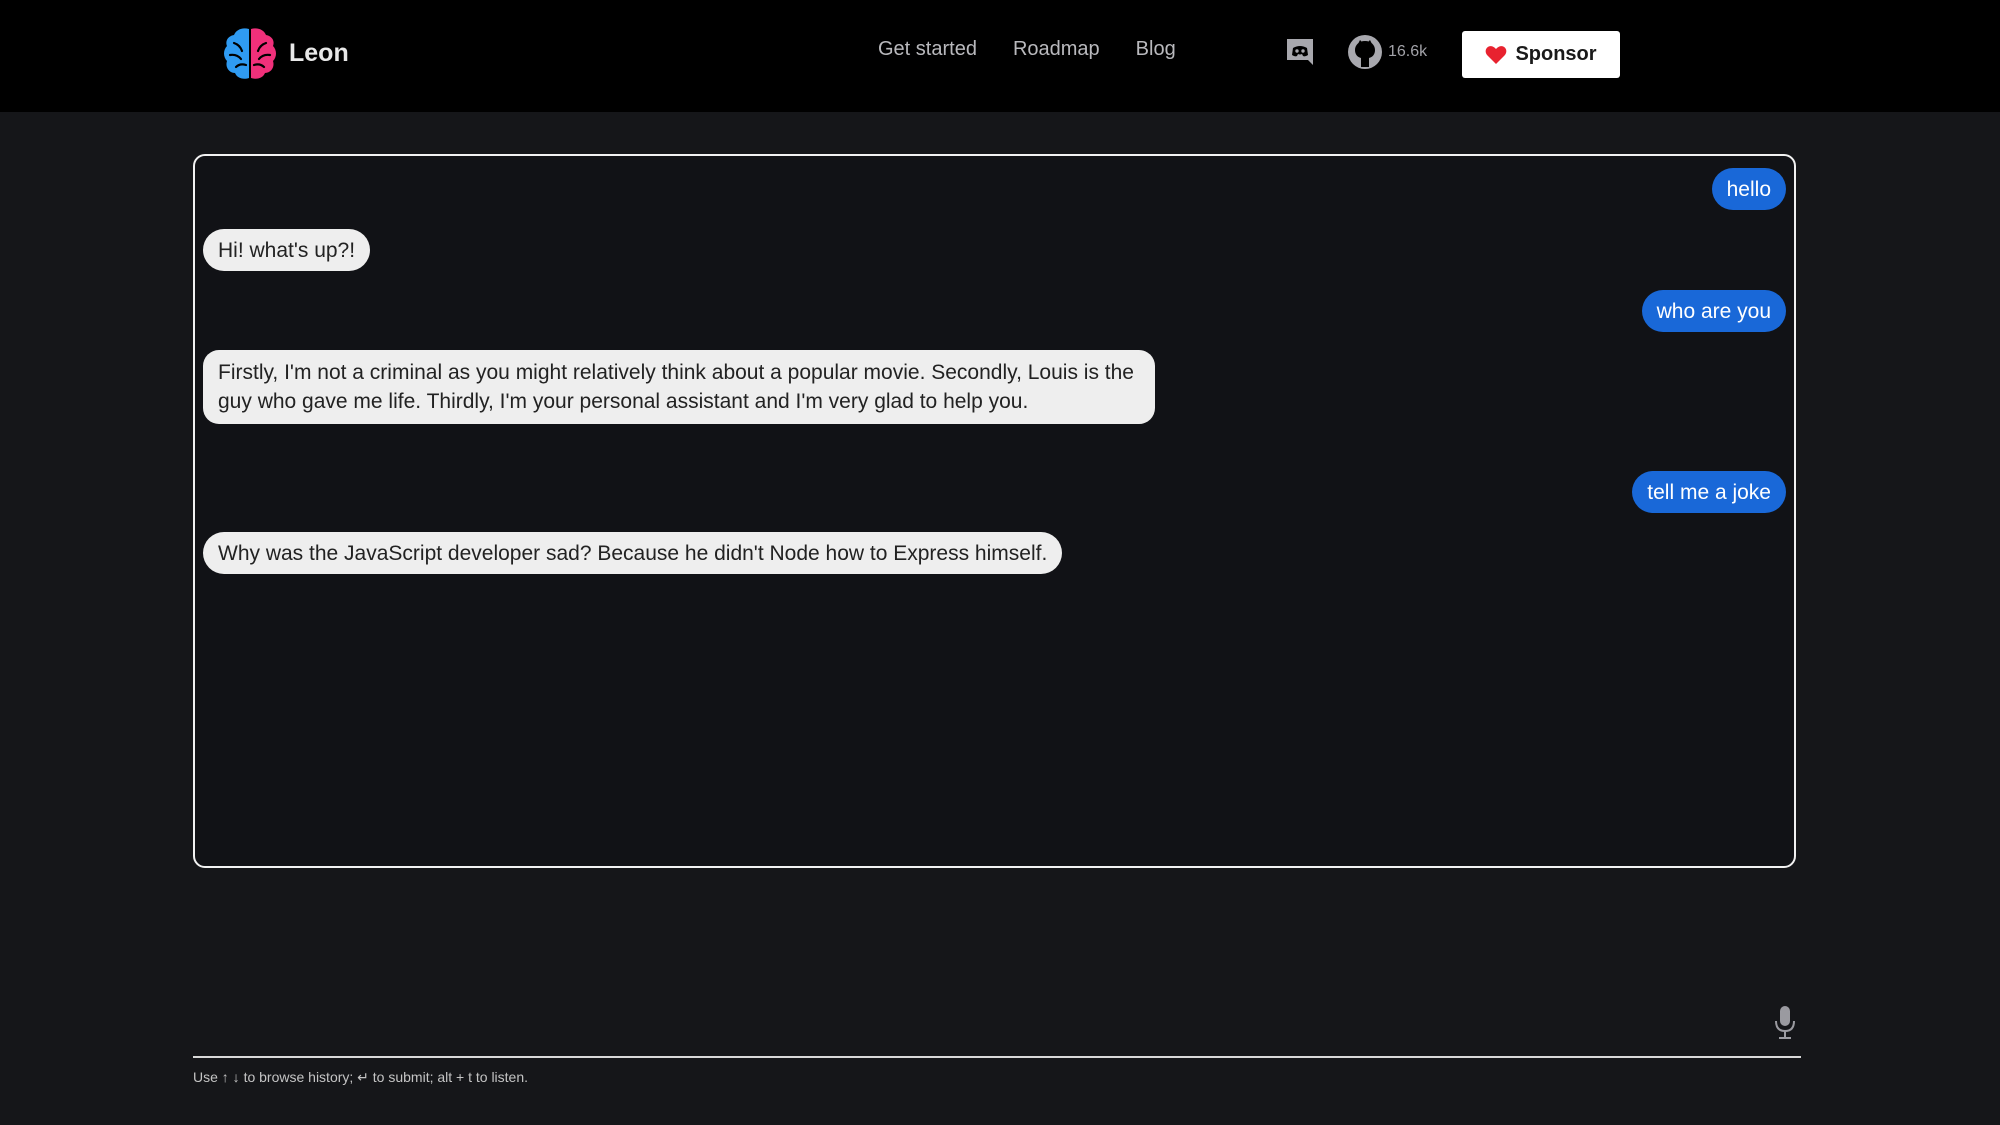 This screenshot has width=2000, height=1125. Describe the element at coordinates (1713, 311) in the screenshot. I see `user-message: who are you` at that location.